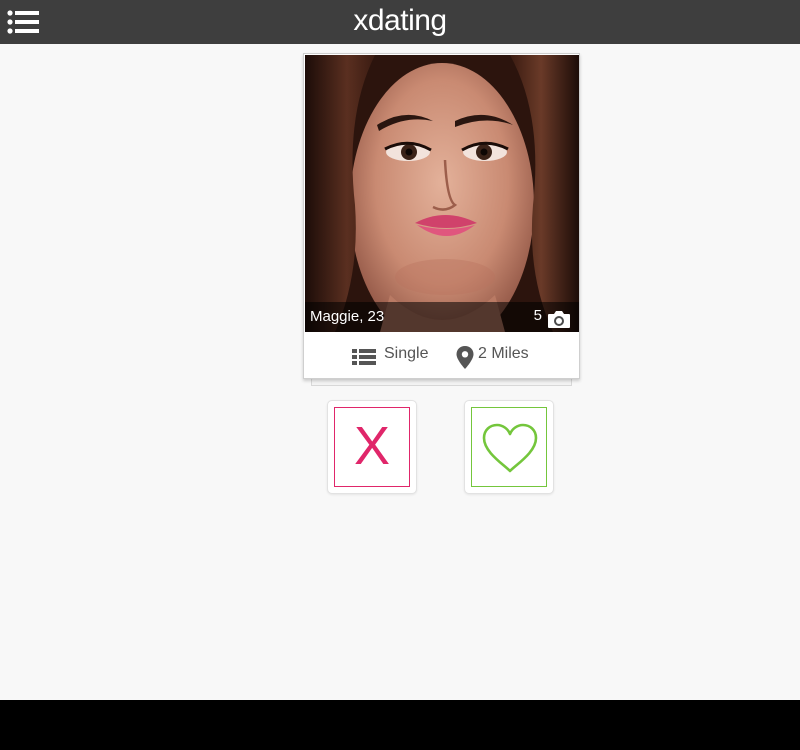 The height and width of the screenshot is (750, 800). I want to click on heart-icon, so click(510, 448).